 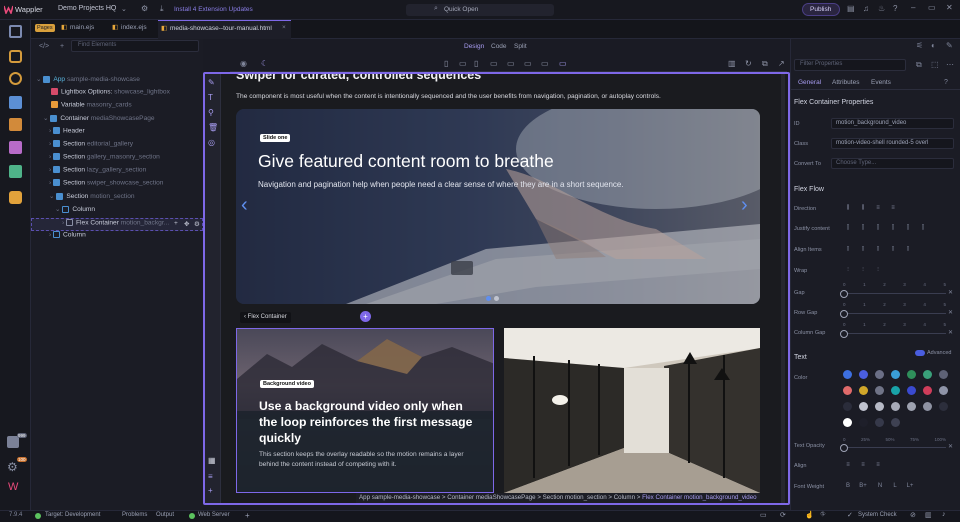 What do you see at coordinates (117, 159) in the screenshot?
I see `tree-row-section: › Section gallery_masonry_section` at bounding box center [117, 159].